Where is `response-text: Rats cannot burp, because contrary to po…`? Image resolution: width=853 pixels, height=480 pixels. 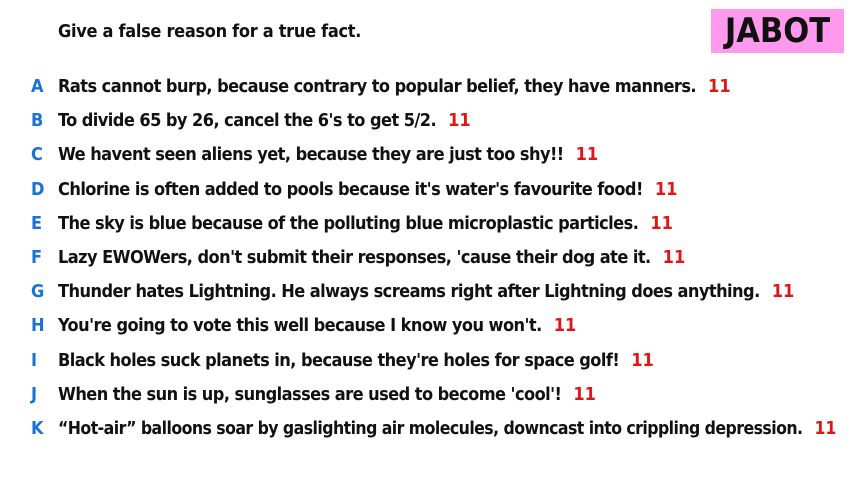
response-text: Rats cannot burp, because contrary to po… is located at coordinates (377, 86).